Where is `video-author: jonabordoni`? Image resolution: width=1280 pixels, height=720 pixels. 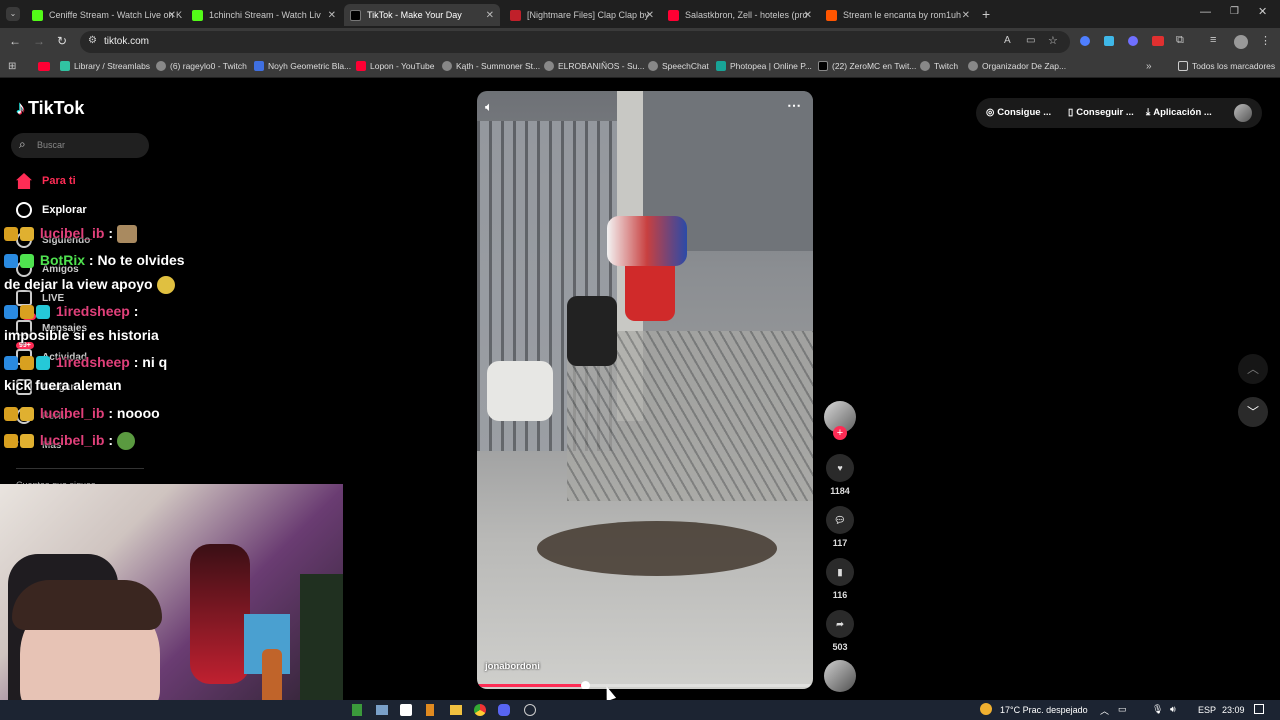
video-author: jonabordoni is located at coordinates (512, 666).